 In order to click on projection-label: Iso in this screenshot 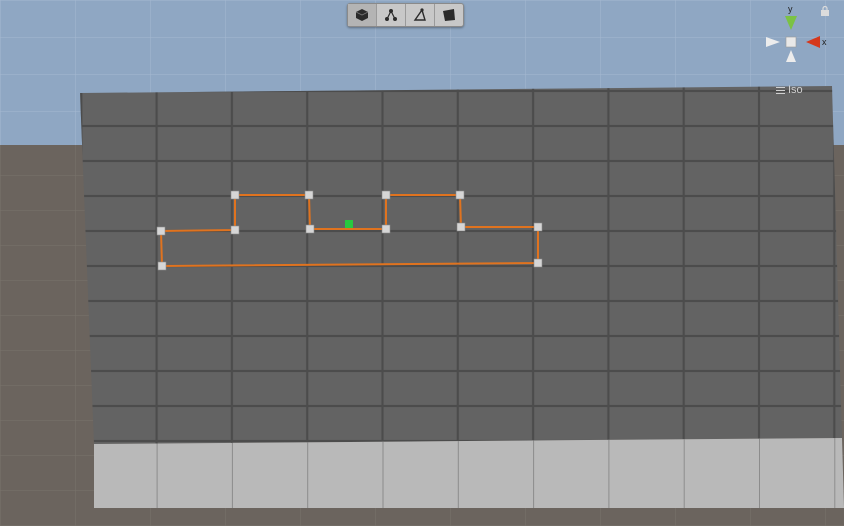, I will do `click(795, 90)`.